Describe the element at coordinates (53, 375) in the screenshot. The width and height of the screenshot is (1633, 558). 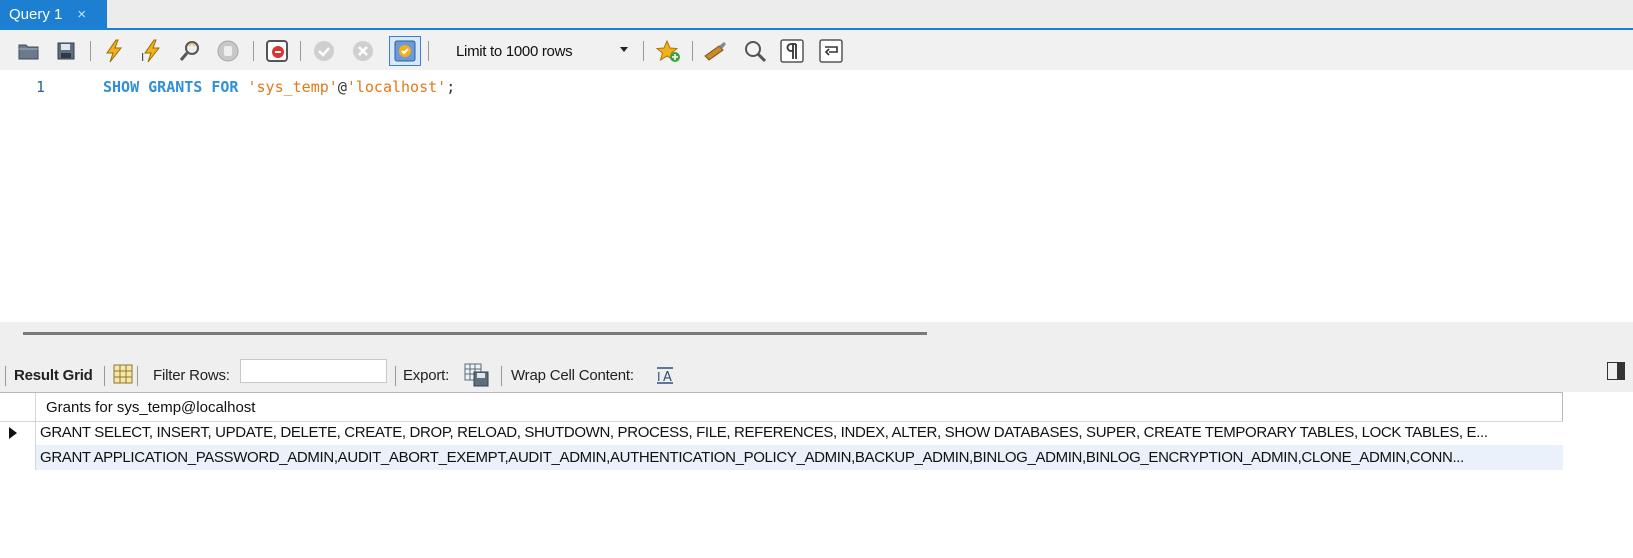
I see `result-grid-tab: Result Grid` at that location.